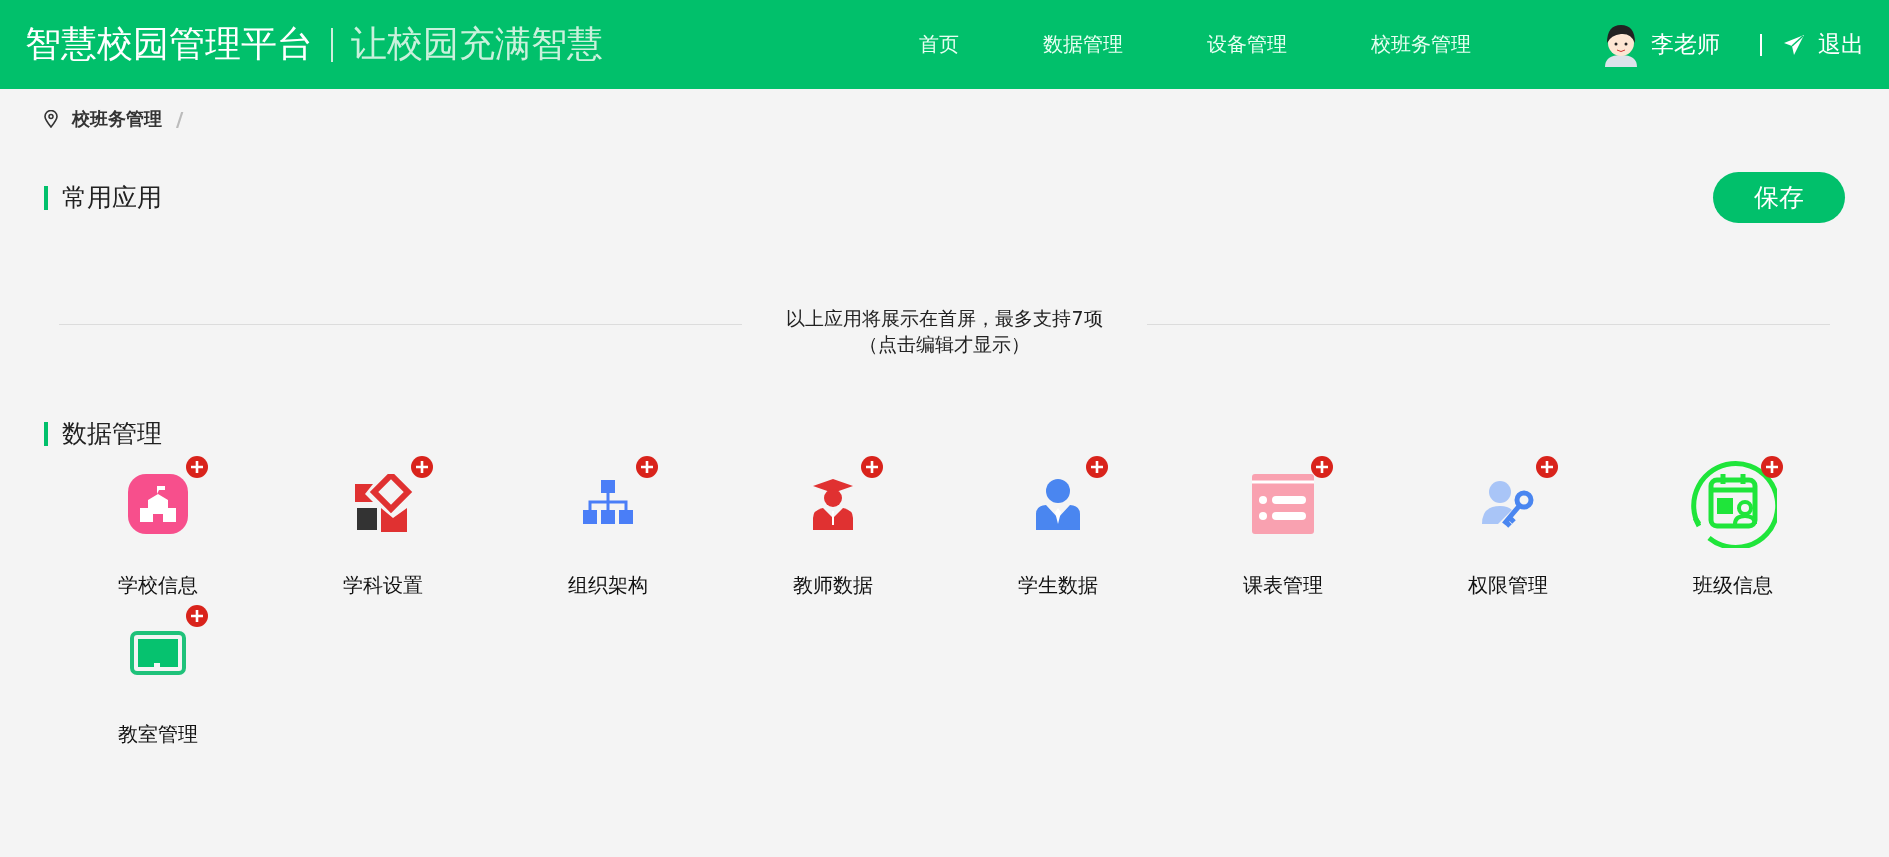 The image size is (1889, 857). I want to click on hint-text: 以上应用将展示在首屏，最多支持7项, so click(944, 318).